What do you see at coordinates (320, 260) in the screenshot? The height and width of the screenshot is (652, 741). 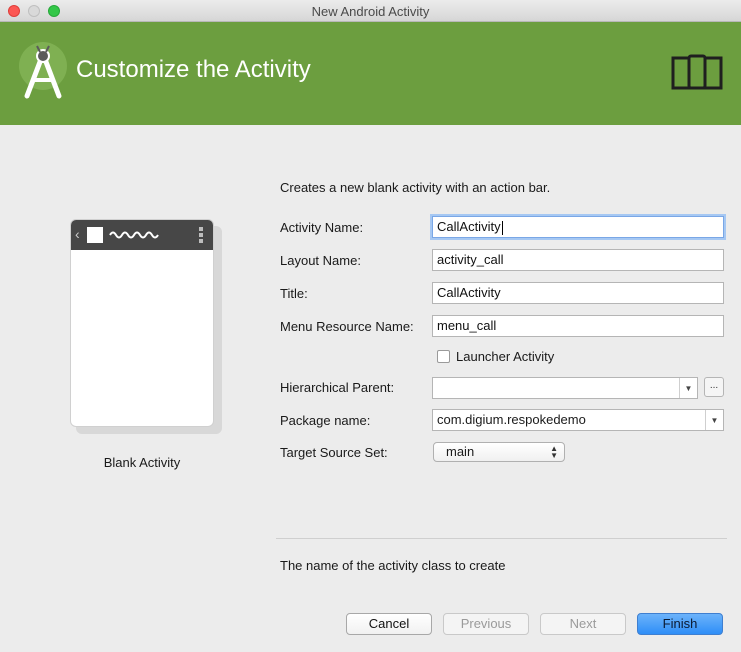 I see `layout-name-label: Layout Name:` at bounding box center [320, 260].